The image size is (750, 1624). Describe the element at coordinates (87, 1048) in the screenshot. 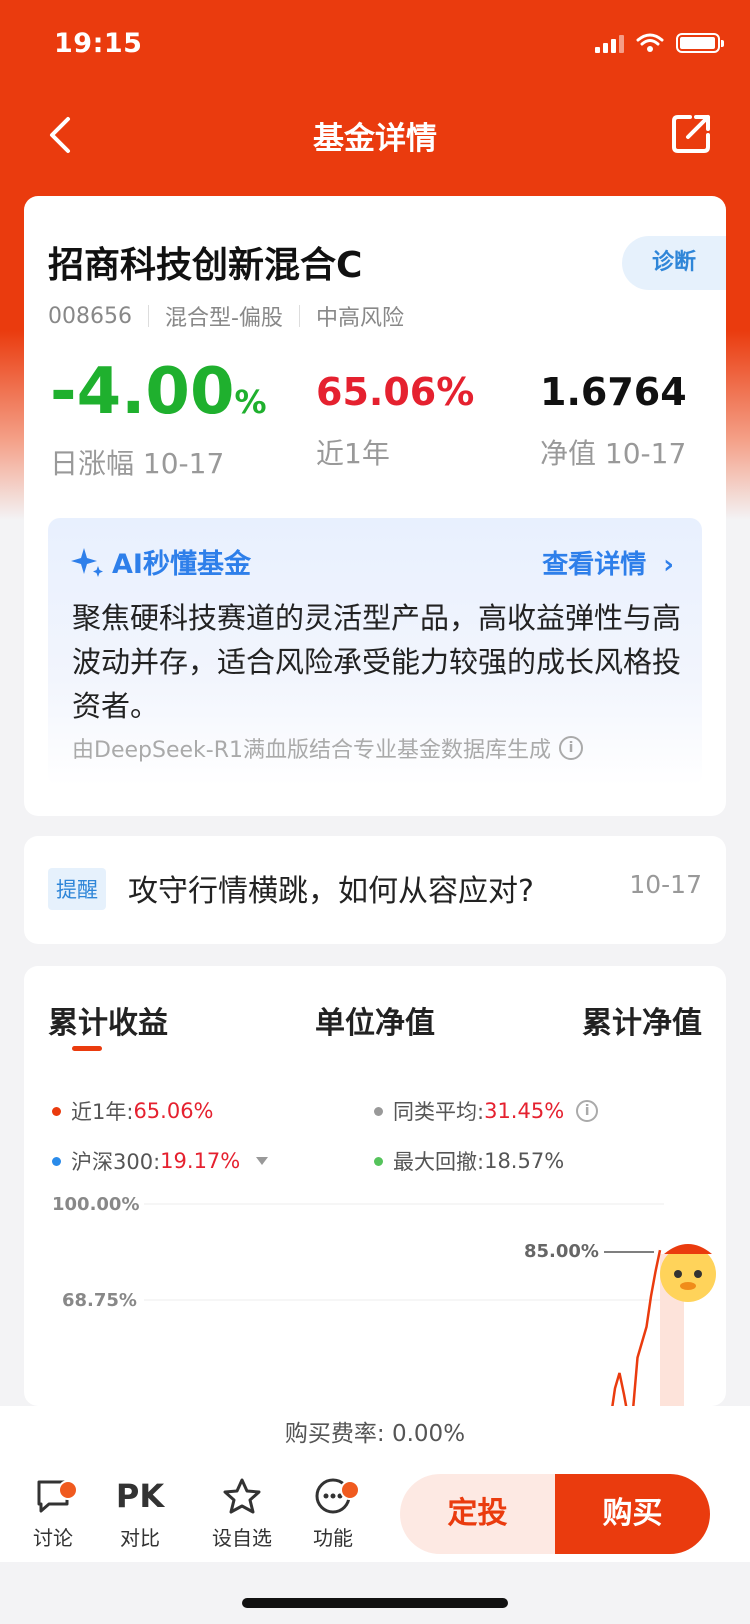

I see `active-tab-indicator` at that location.